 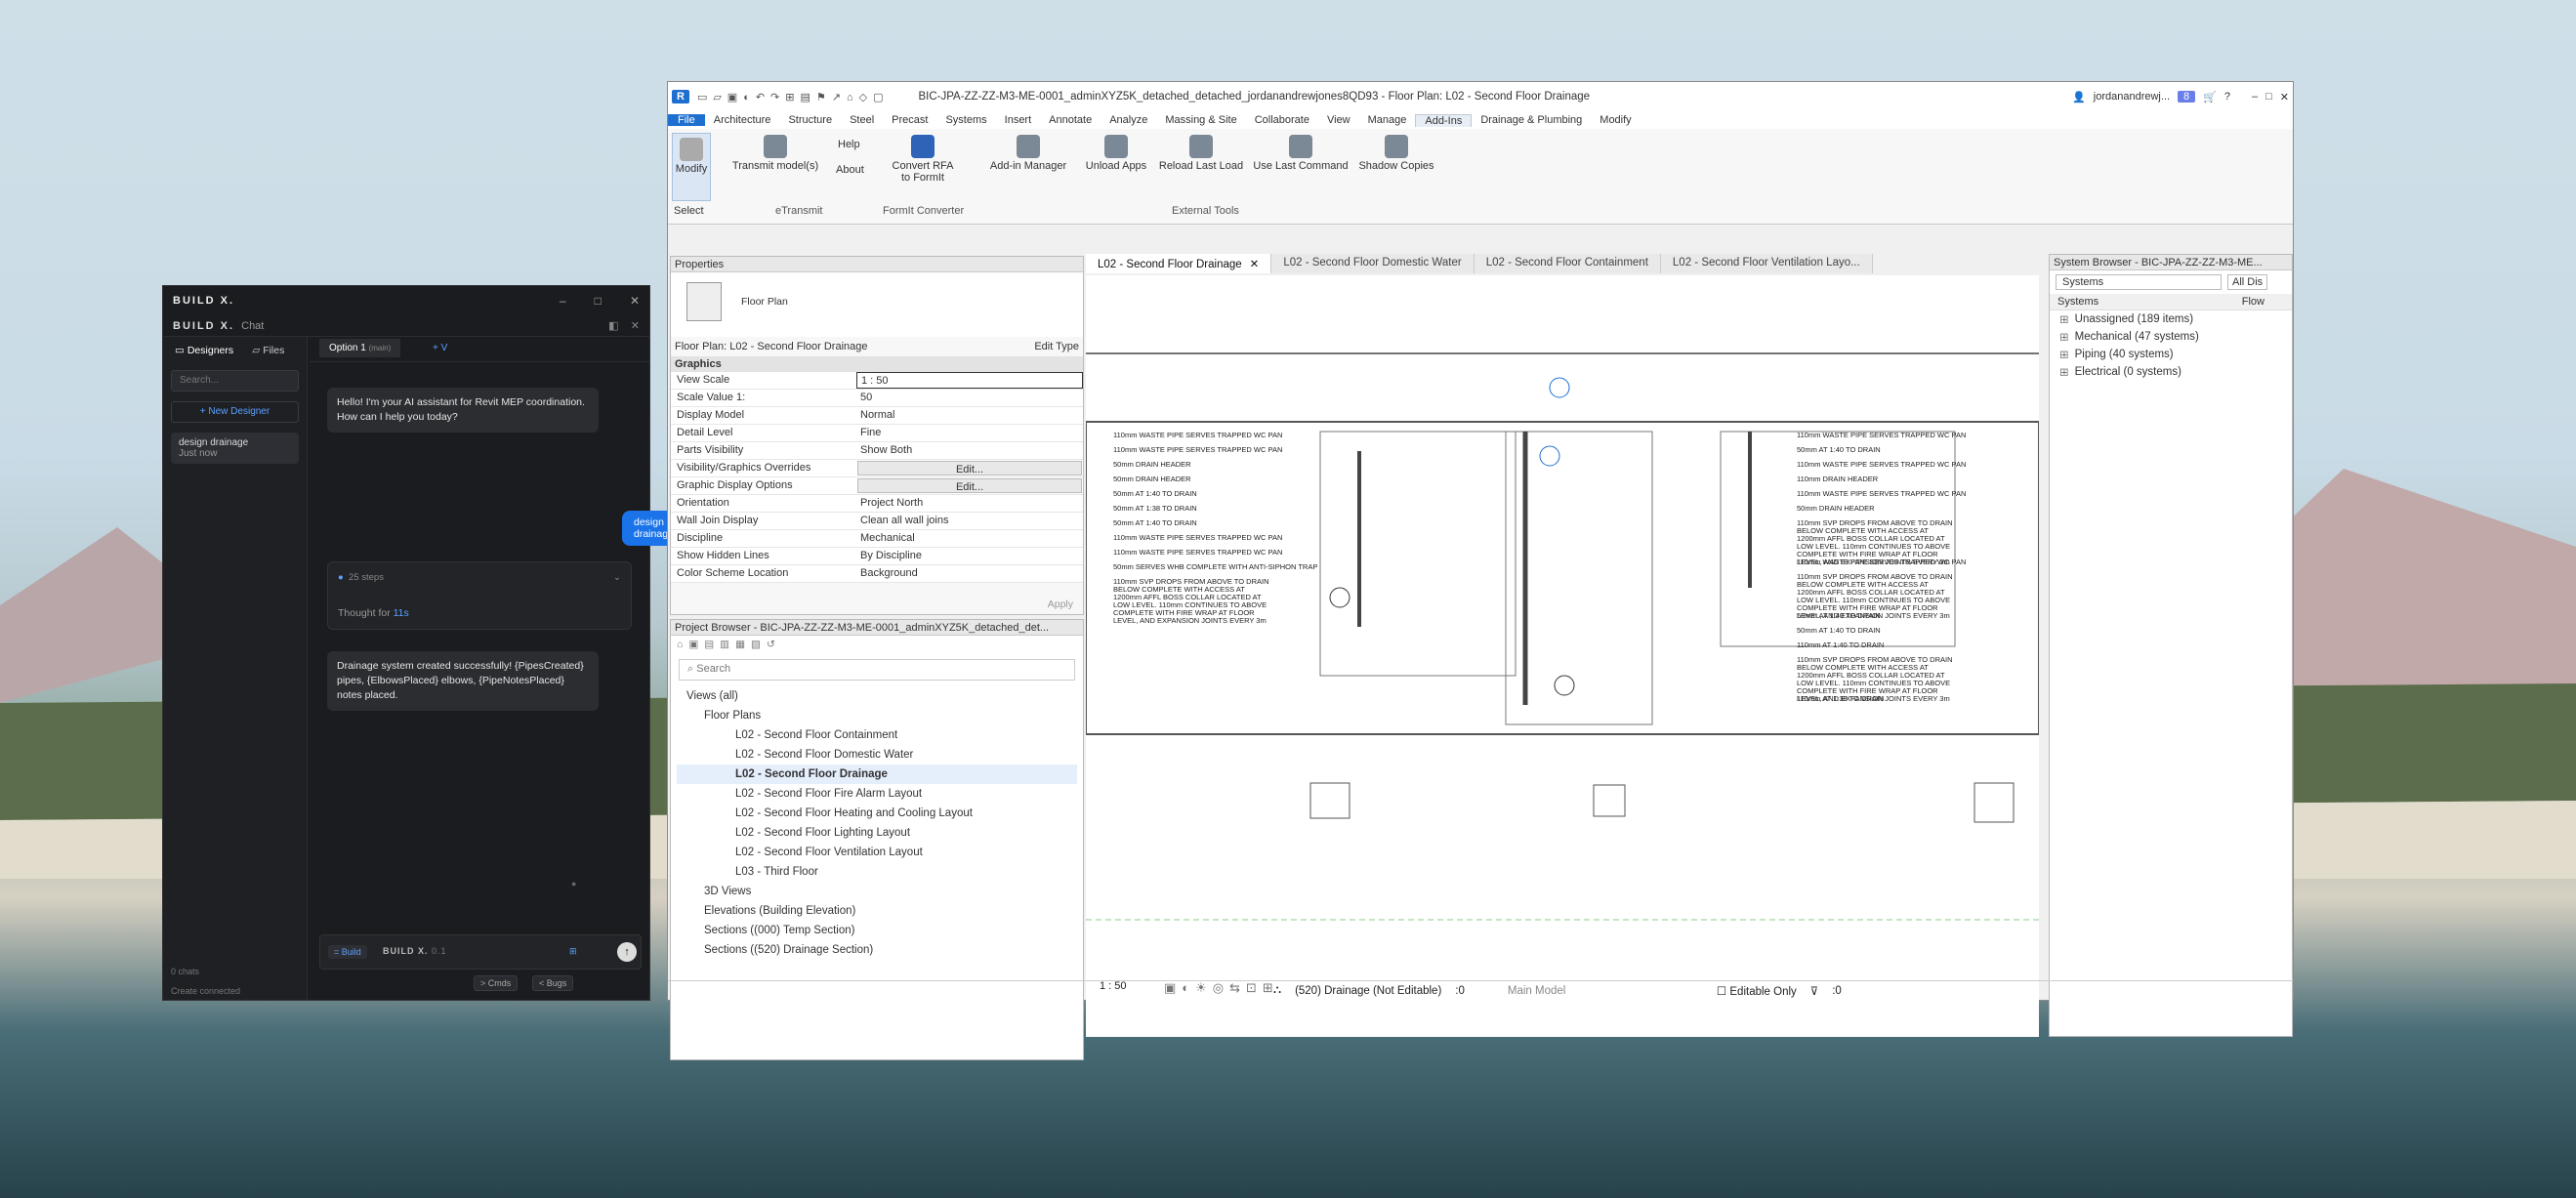 I want to click on ribbon-tab-architecture: Architecture, so click(x=742, y=120).